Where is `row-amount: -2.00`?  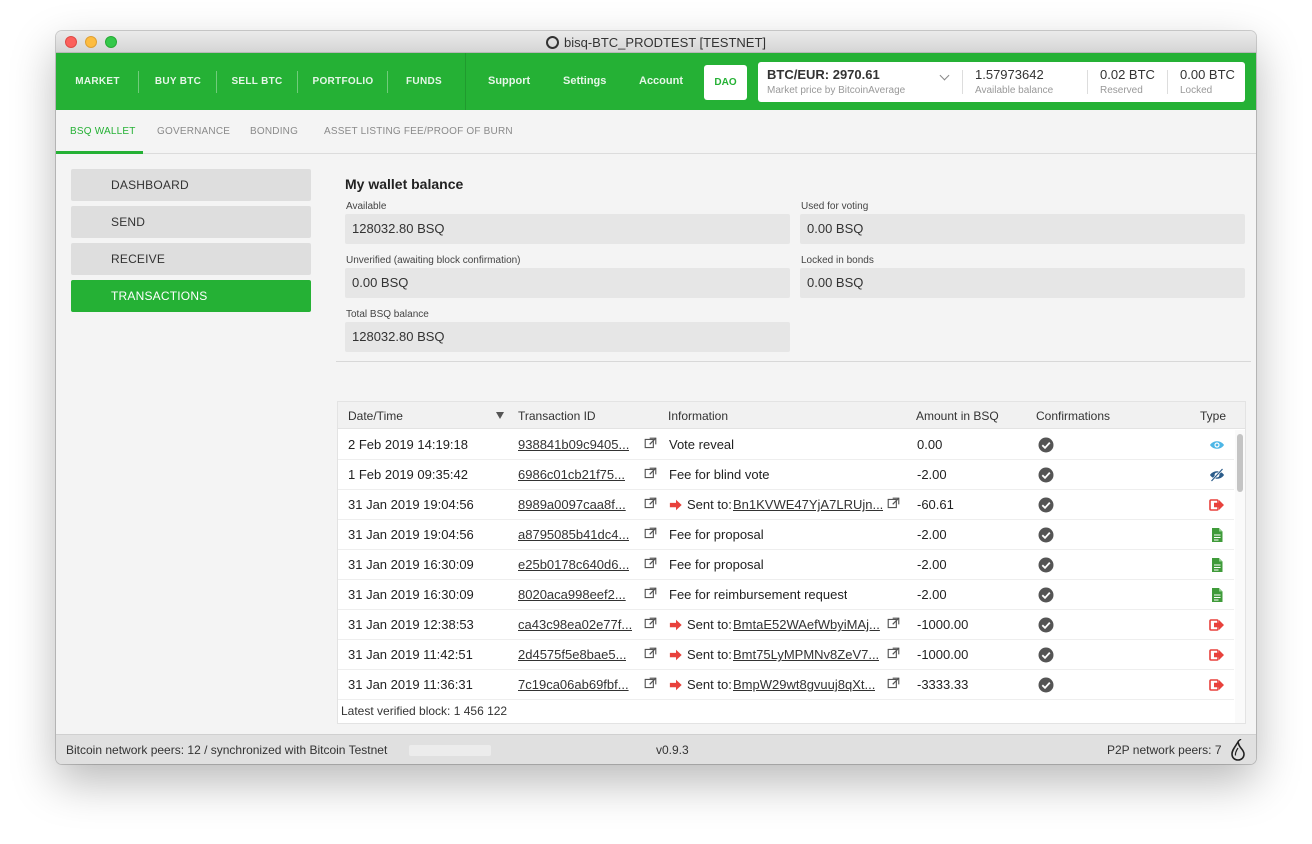 row-amount: -2.00 is located at coordinates (932, 534).